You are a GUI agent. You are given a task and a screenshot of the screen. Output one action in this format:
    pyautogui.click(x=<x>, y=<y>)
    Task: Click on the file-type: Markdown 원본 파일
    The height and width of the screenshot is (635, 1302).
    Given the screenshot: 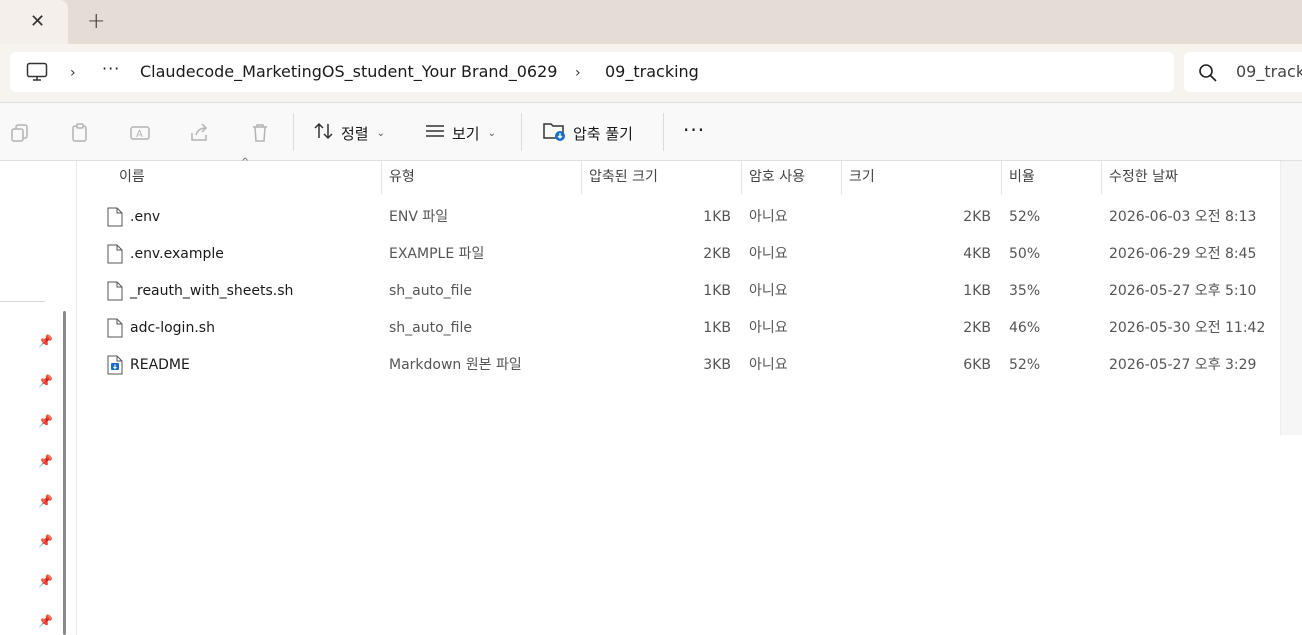 What is the action you would take?
    pyautogui.click(x=455, y=365)
    